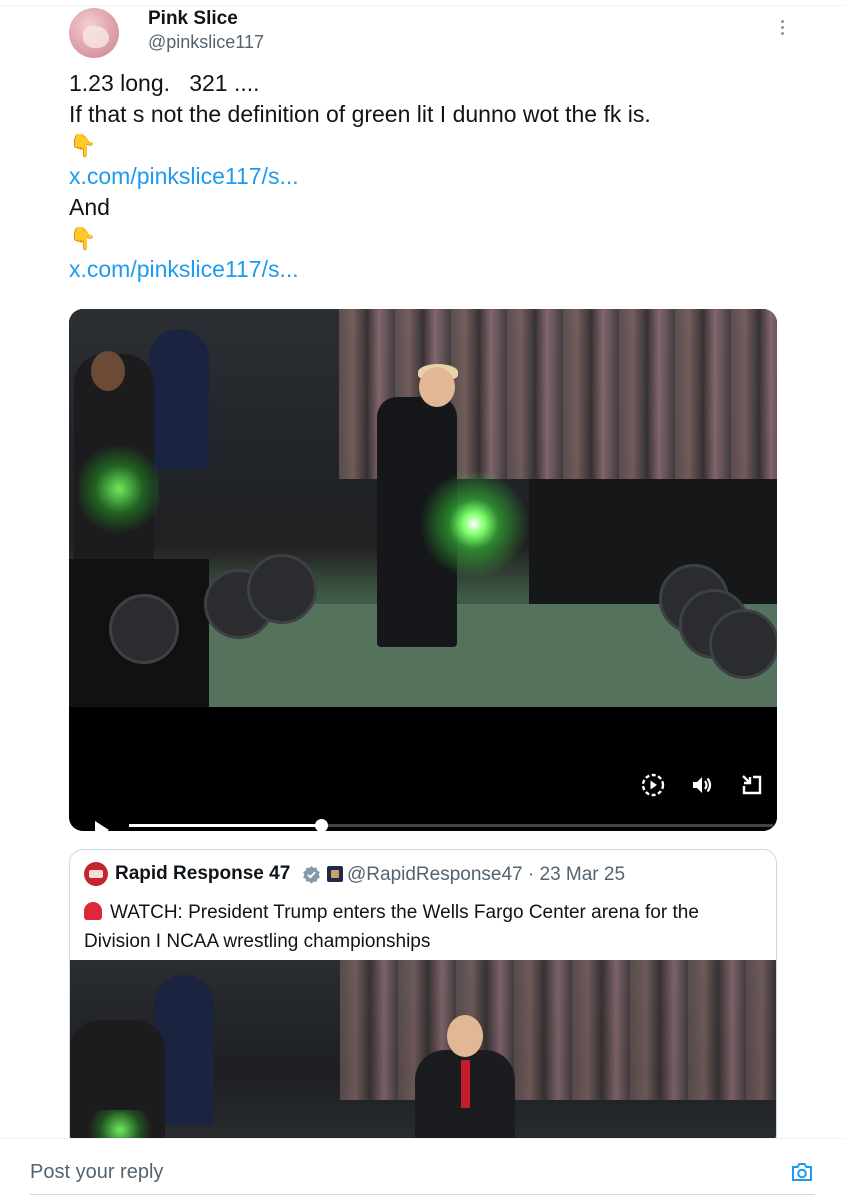 The width and height of the screenshot is (845, 1200). What do you see at coordinates (486, 875) in the screenshot?
I see `quoted-handle-and-date: @RapidResponse47 · 23 Mar 25` at bounding box center [486, 875].